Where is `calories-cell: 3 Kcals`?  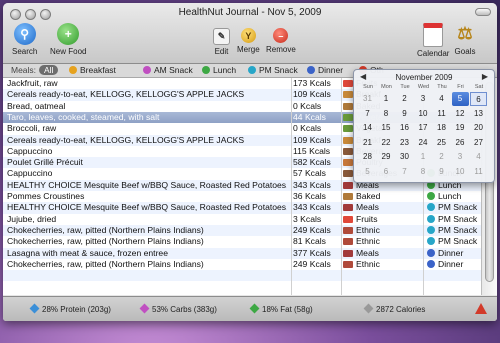 calories-cell: 3 Kcals is located at coordinates (307, 218).